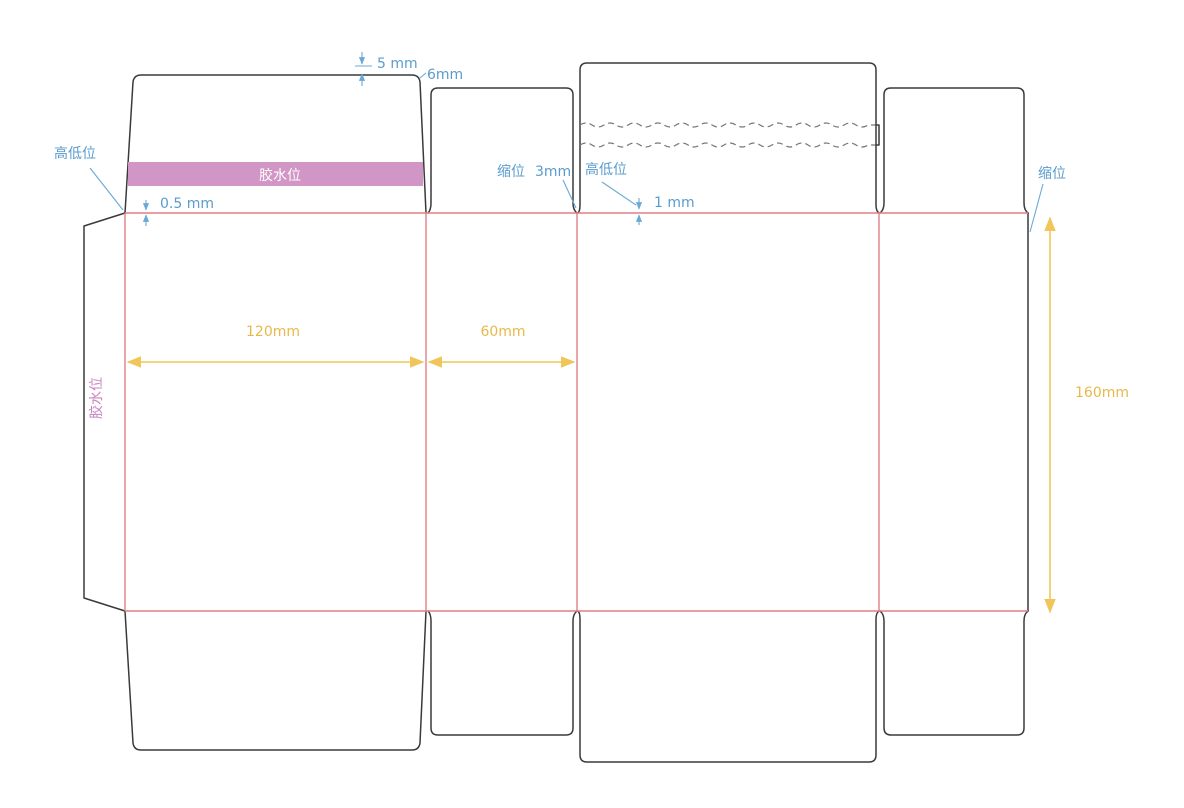 This screenshot has width=1184, height=808. I want to click on leader-height-diff-left, so click(106, 189).